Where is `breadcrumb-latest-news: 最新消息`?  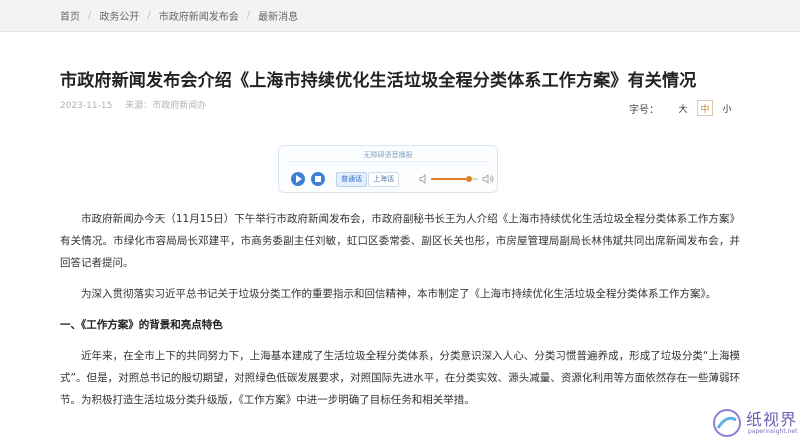
breadcrumb-latest-news: 最新消息 is located at coordinates (278, 15).